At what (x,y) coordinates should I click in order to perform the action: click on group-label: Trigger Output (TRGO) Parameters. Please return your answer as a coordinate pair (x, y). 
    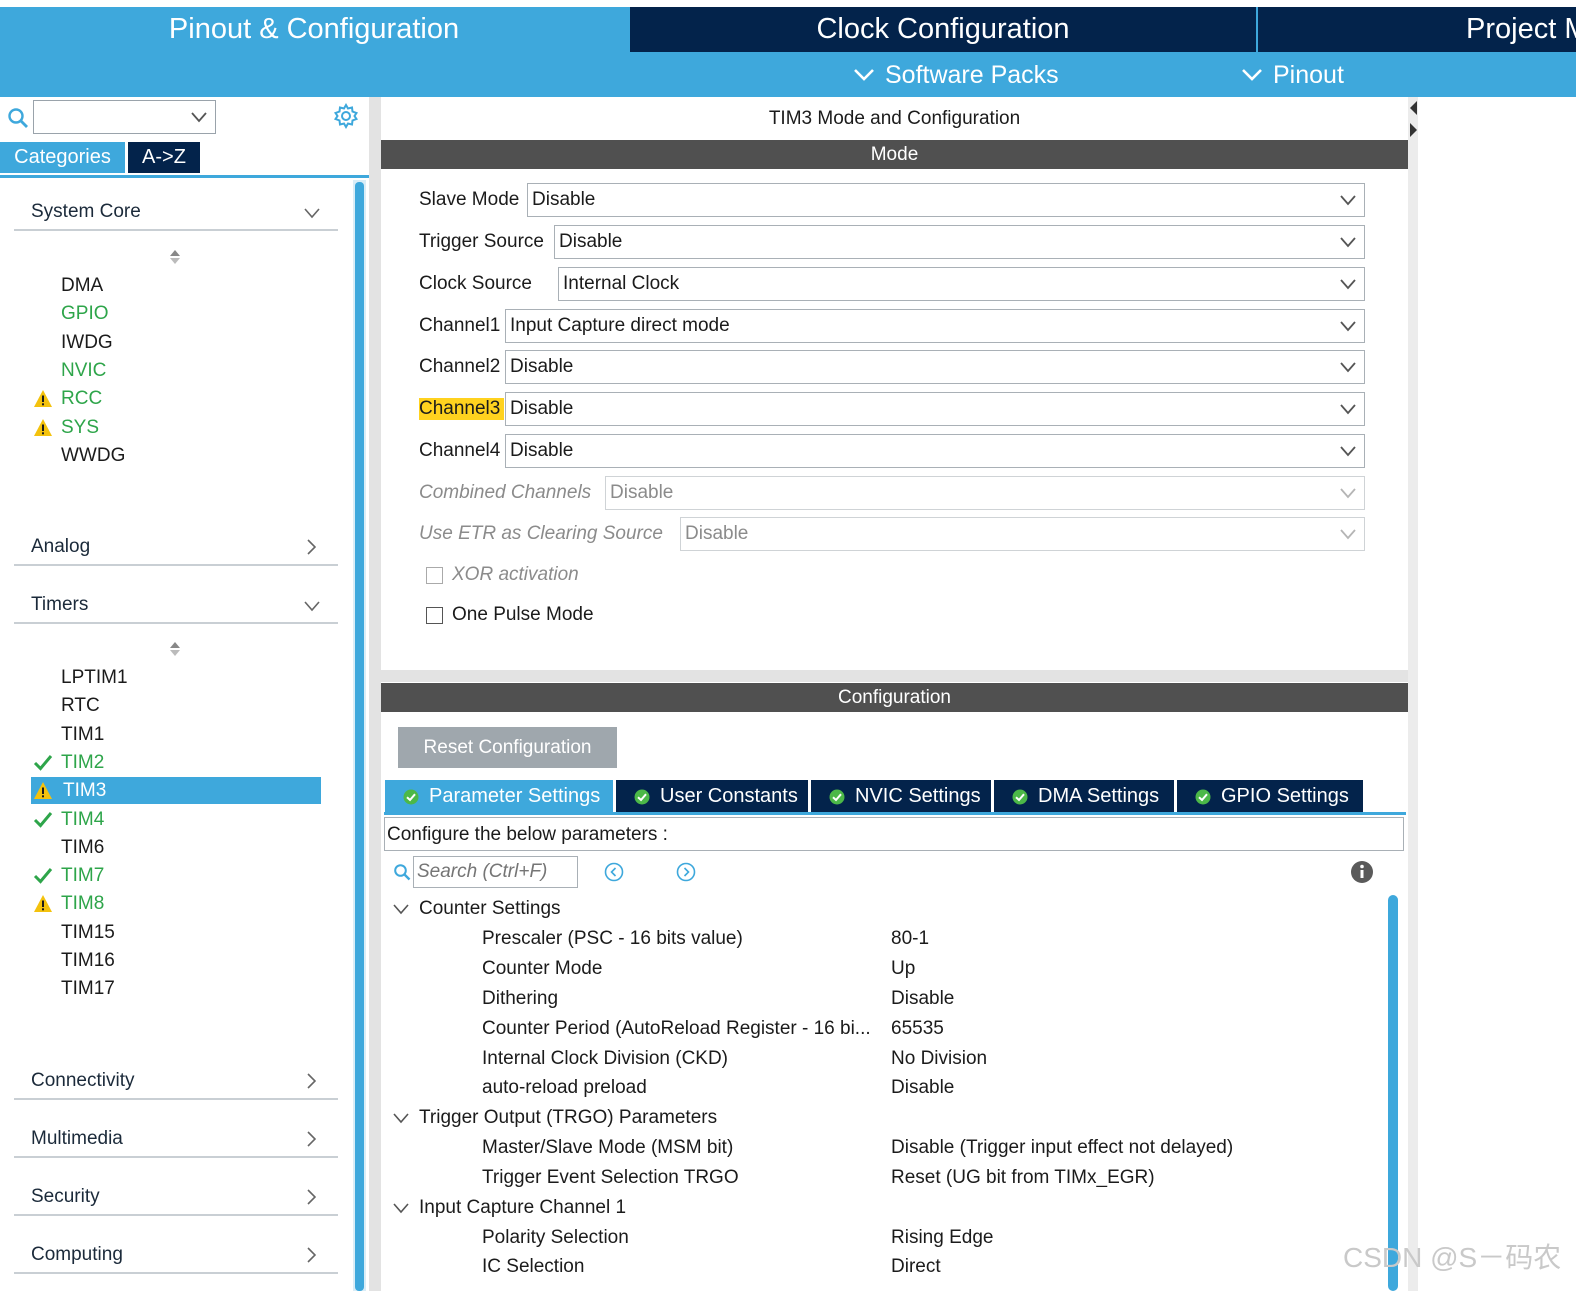
    Looking at the image, I should click on (568, 1117).